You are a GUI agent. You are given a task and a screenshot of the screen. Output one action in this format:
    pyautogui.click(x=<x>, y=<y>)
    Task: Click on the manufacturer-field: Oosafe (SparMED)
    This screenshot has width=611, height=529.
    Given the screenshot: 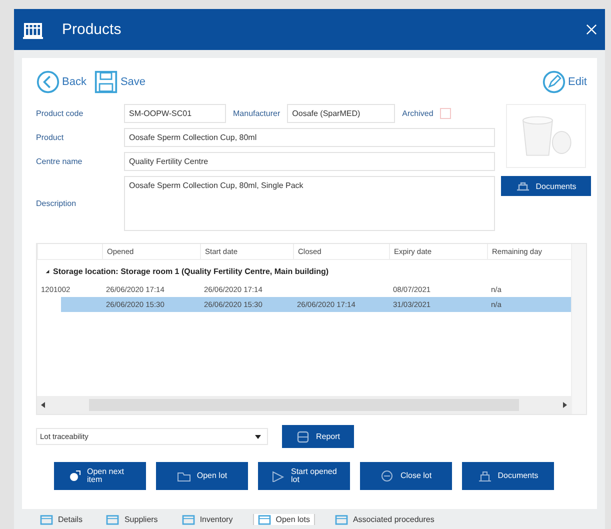 What is the action you would take?
    pyautogui.click(x=341, y=113)
    